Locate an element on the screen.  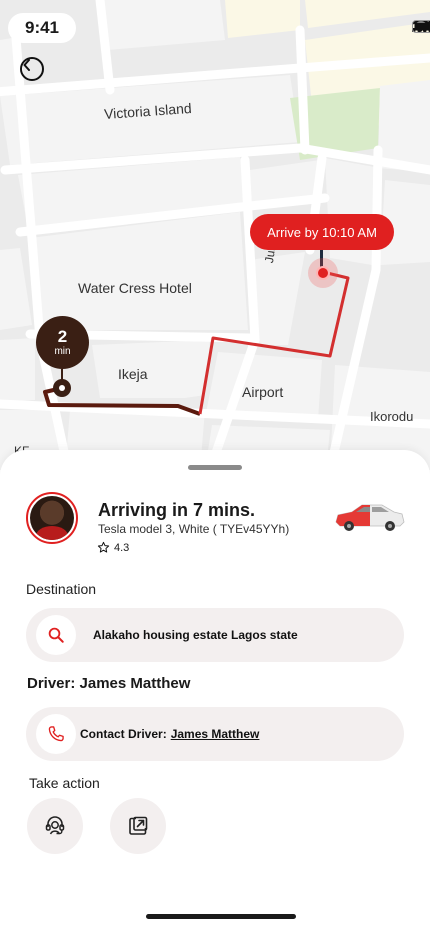
car-description: Tesla model 3, White ( TYEv45YYh) is located at coordinates (194, 529).